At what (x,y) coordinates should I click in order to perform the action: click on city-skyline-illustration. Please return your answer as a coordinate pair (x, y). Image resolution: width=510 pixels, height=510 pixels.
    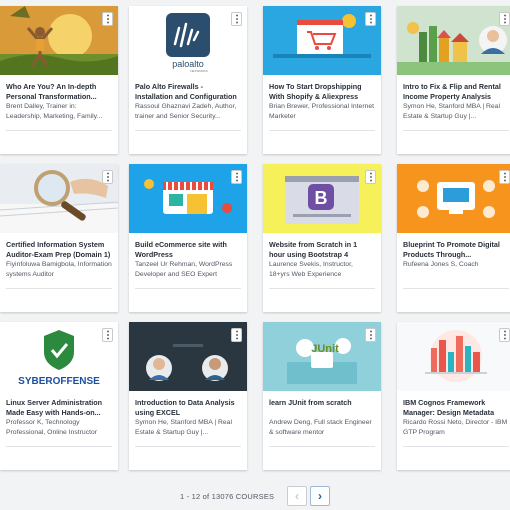
    Looking at the image, I should click on (453, 356).